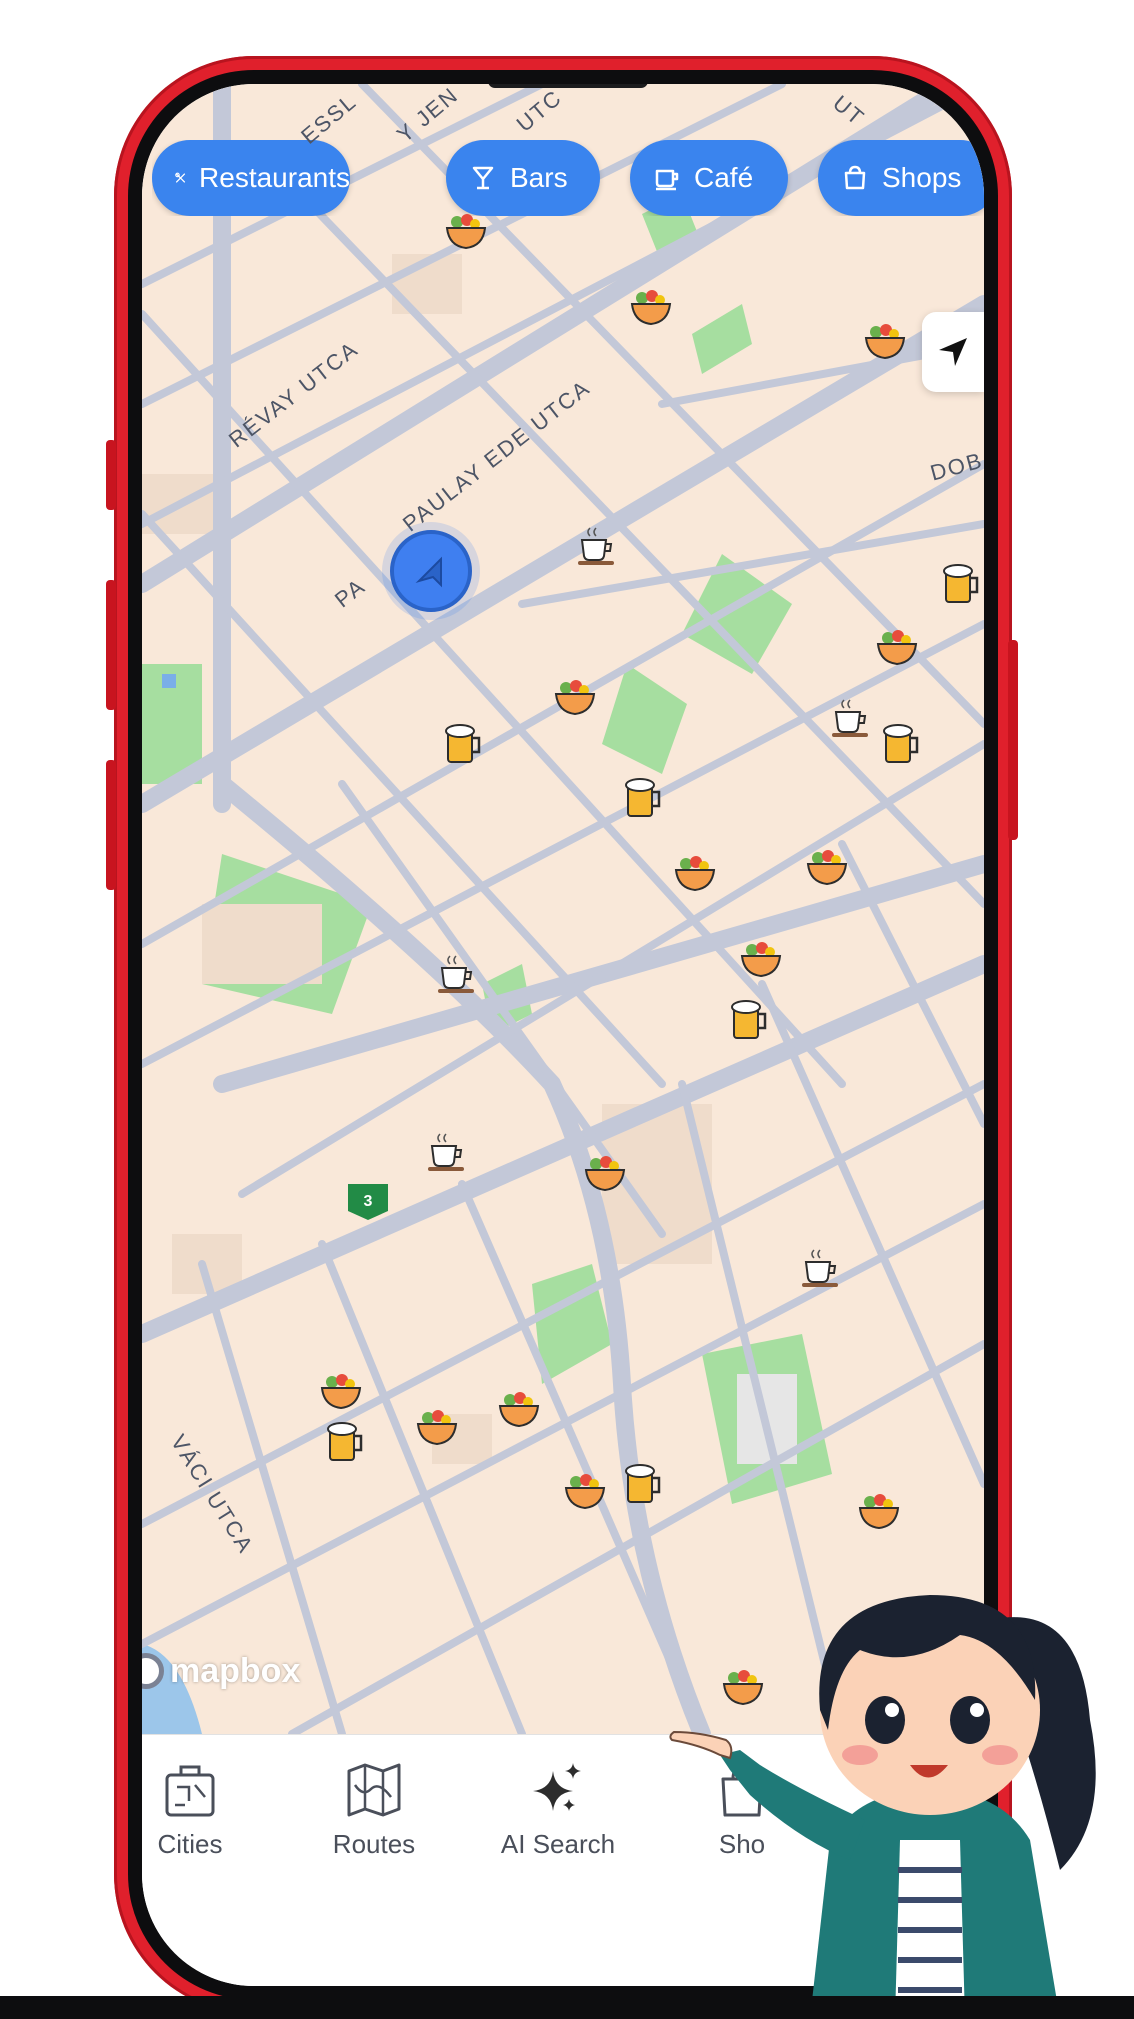 Image resolution: width=1134 pixels, height=2019 pixels. What do you see at coordinates (190, 1791) in the screenshot?
I see `suitcase-icon` at bounding box center [190, 1791].